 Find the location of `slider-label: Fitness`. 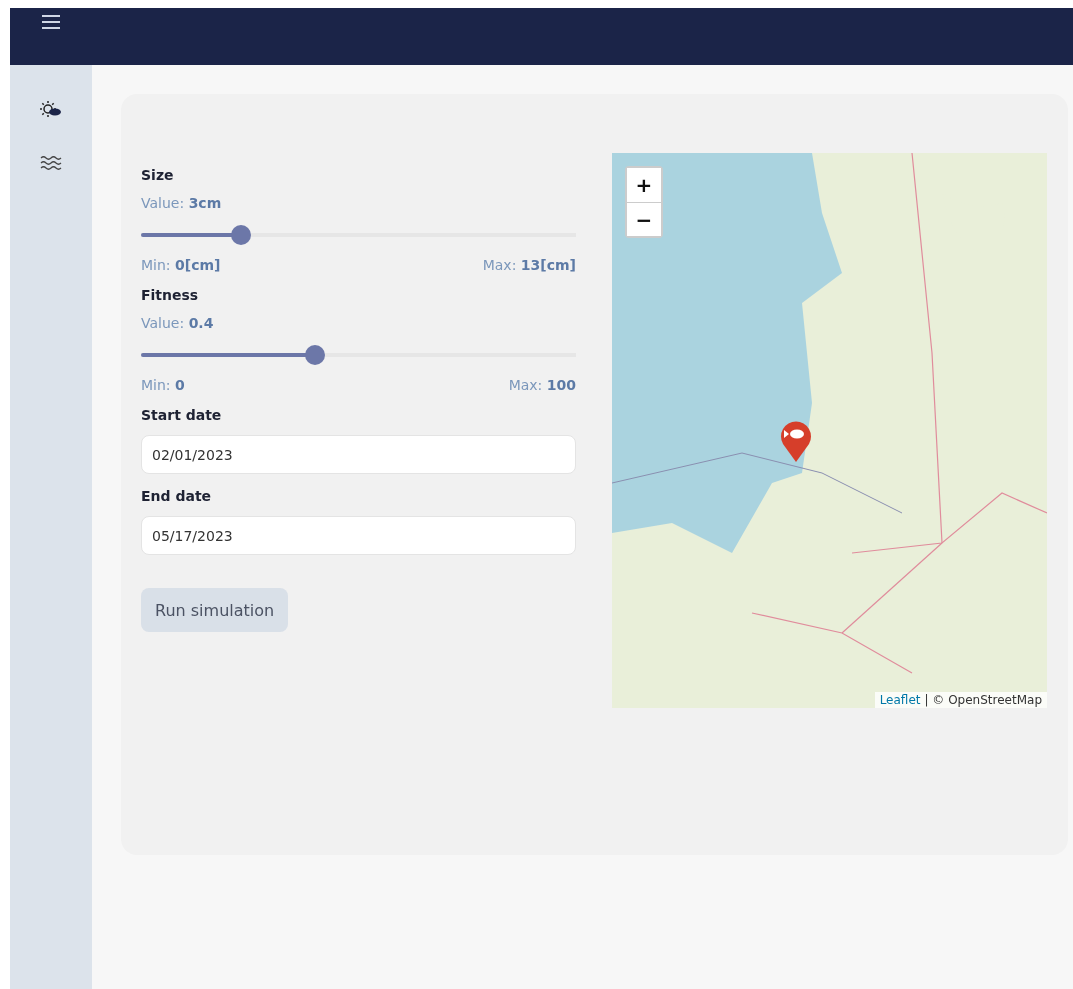

slider-label: Fitness is located at coordinates (170, 295).